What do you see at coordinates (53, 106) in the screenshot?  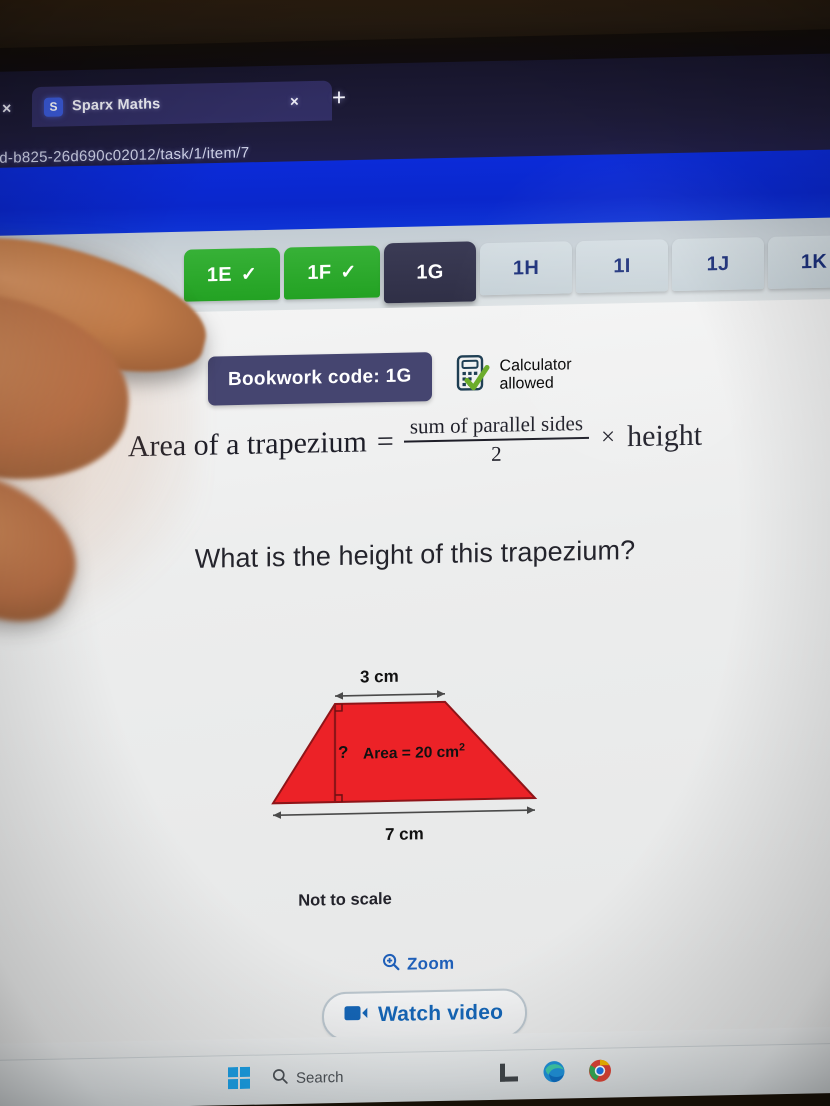 I see `sparx-favicon: S` at bounding box center [53, 106].